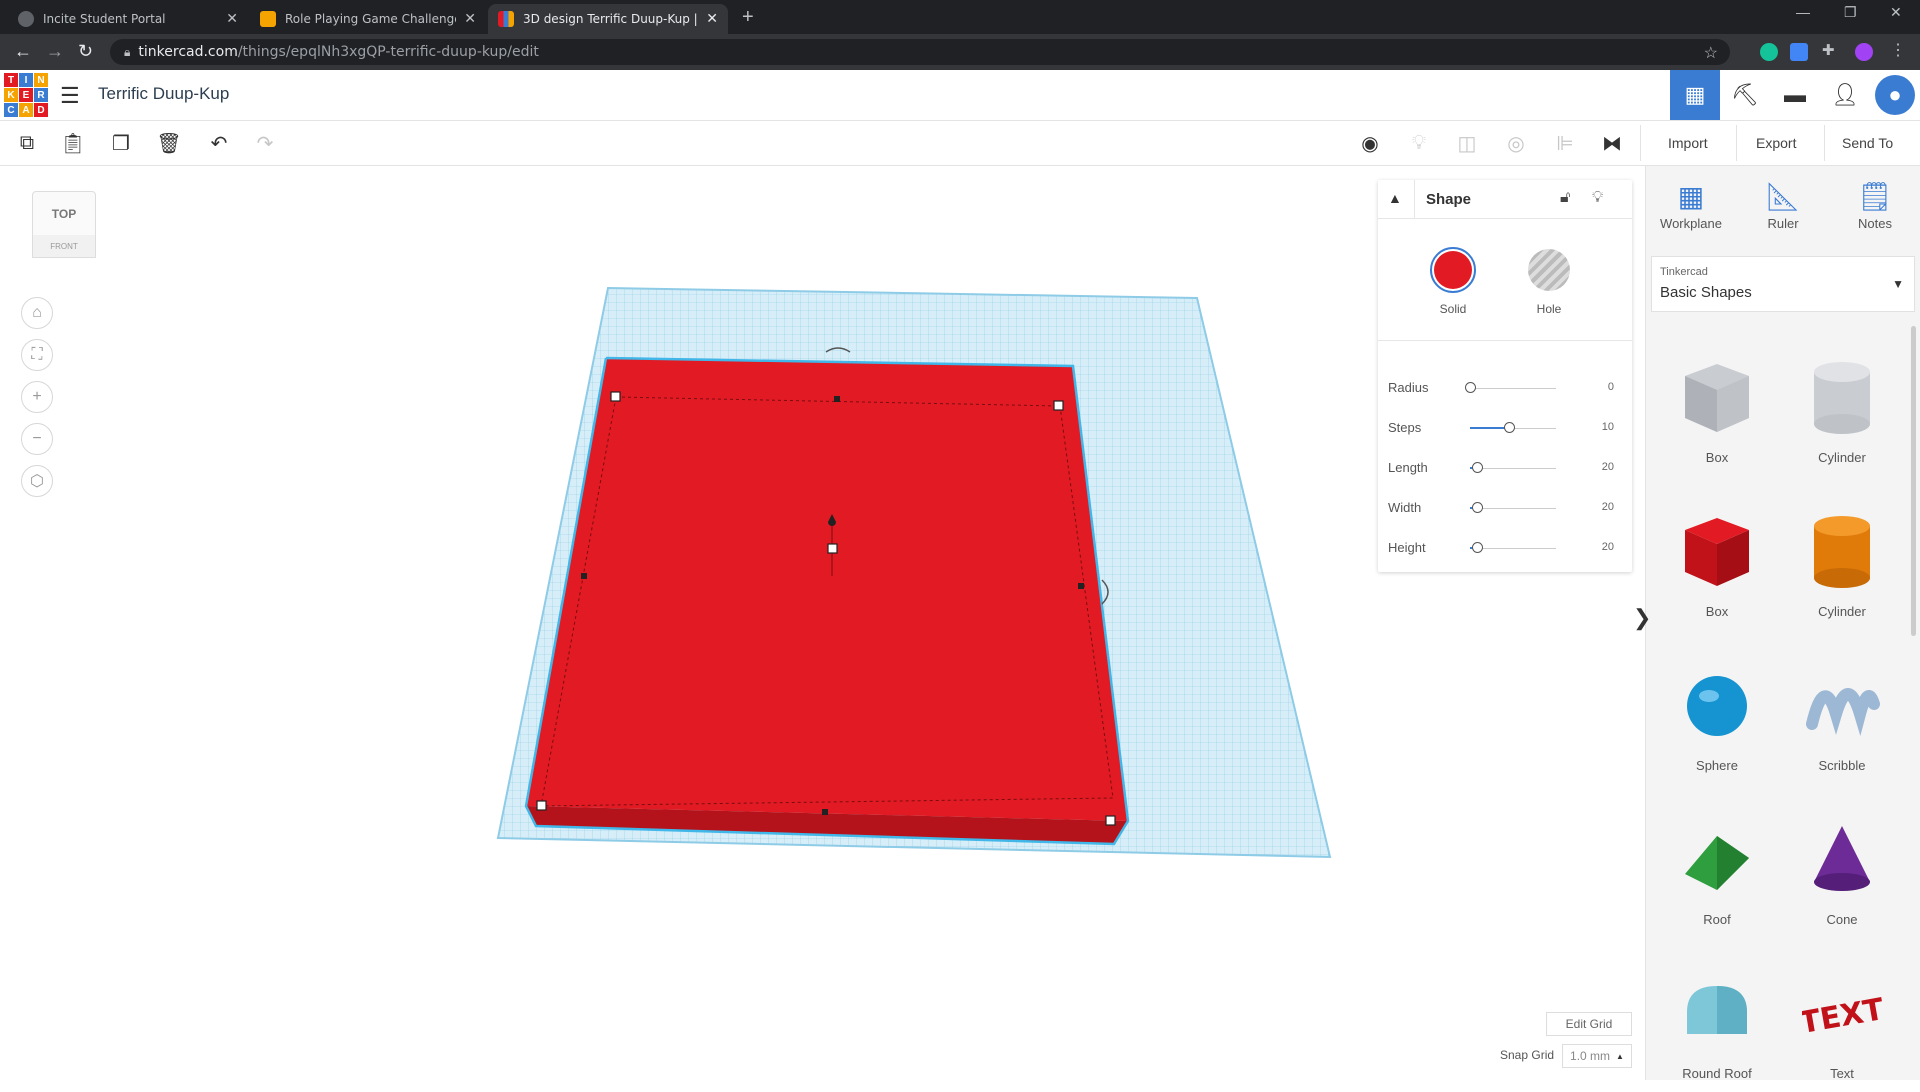 The image size is (1920, 1092). Describe the element at coordinates (748, 17) in the screenshot. I see `new-tab-icon: +` at that location.